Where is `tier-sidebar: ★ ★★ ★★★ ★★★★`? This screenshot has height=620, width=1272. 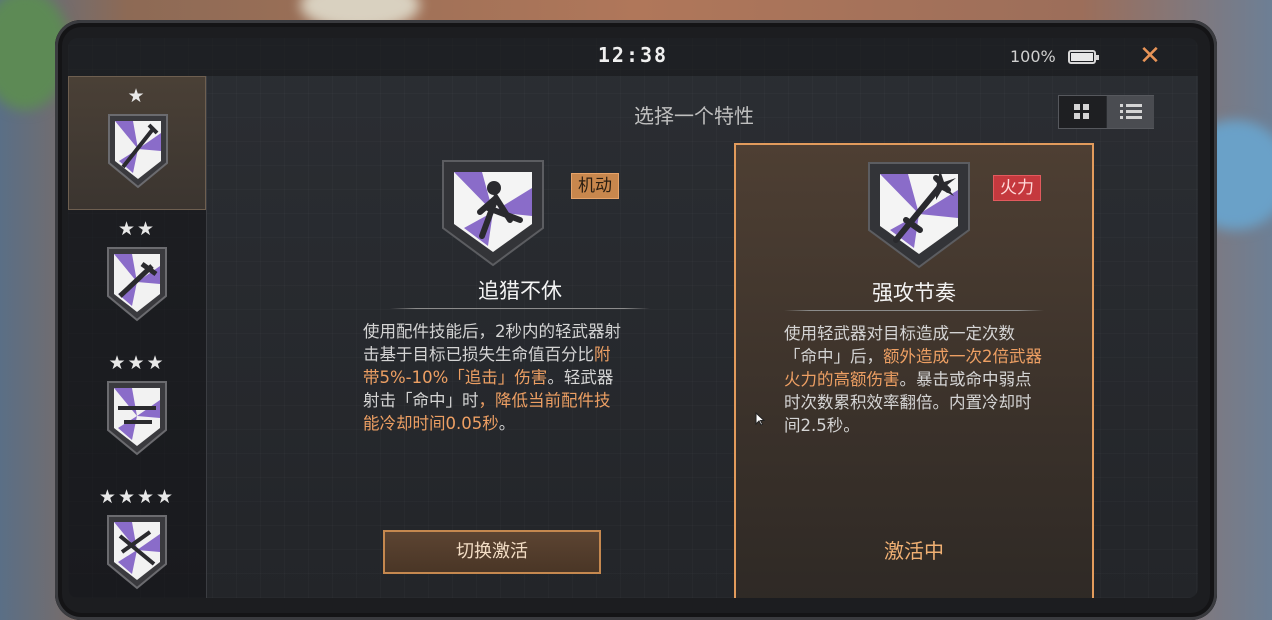
tier-sidebar: ★ ★★ ★★★ ★★★★ is located at coordinates (137, 337).